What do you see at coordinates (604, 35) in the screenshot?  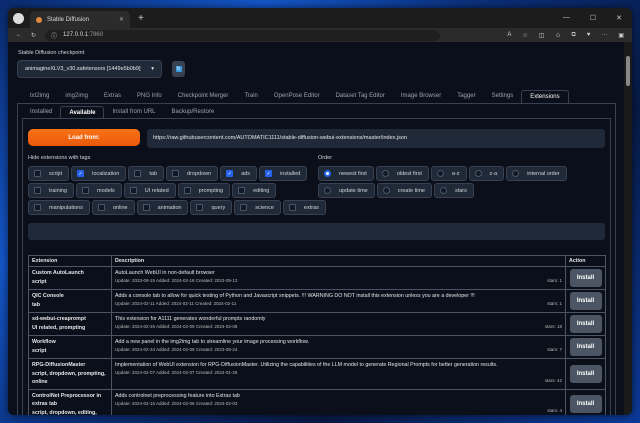 I see `more-icon: ···` at bounding box center [604, 35].